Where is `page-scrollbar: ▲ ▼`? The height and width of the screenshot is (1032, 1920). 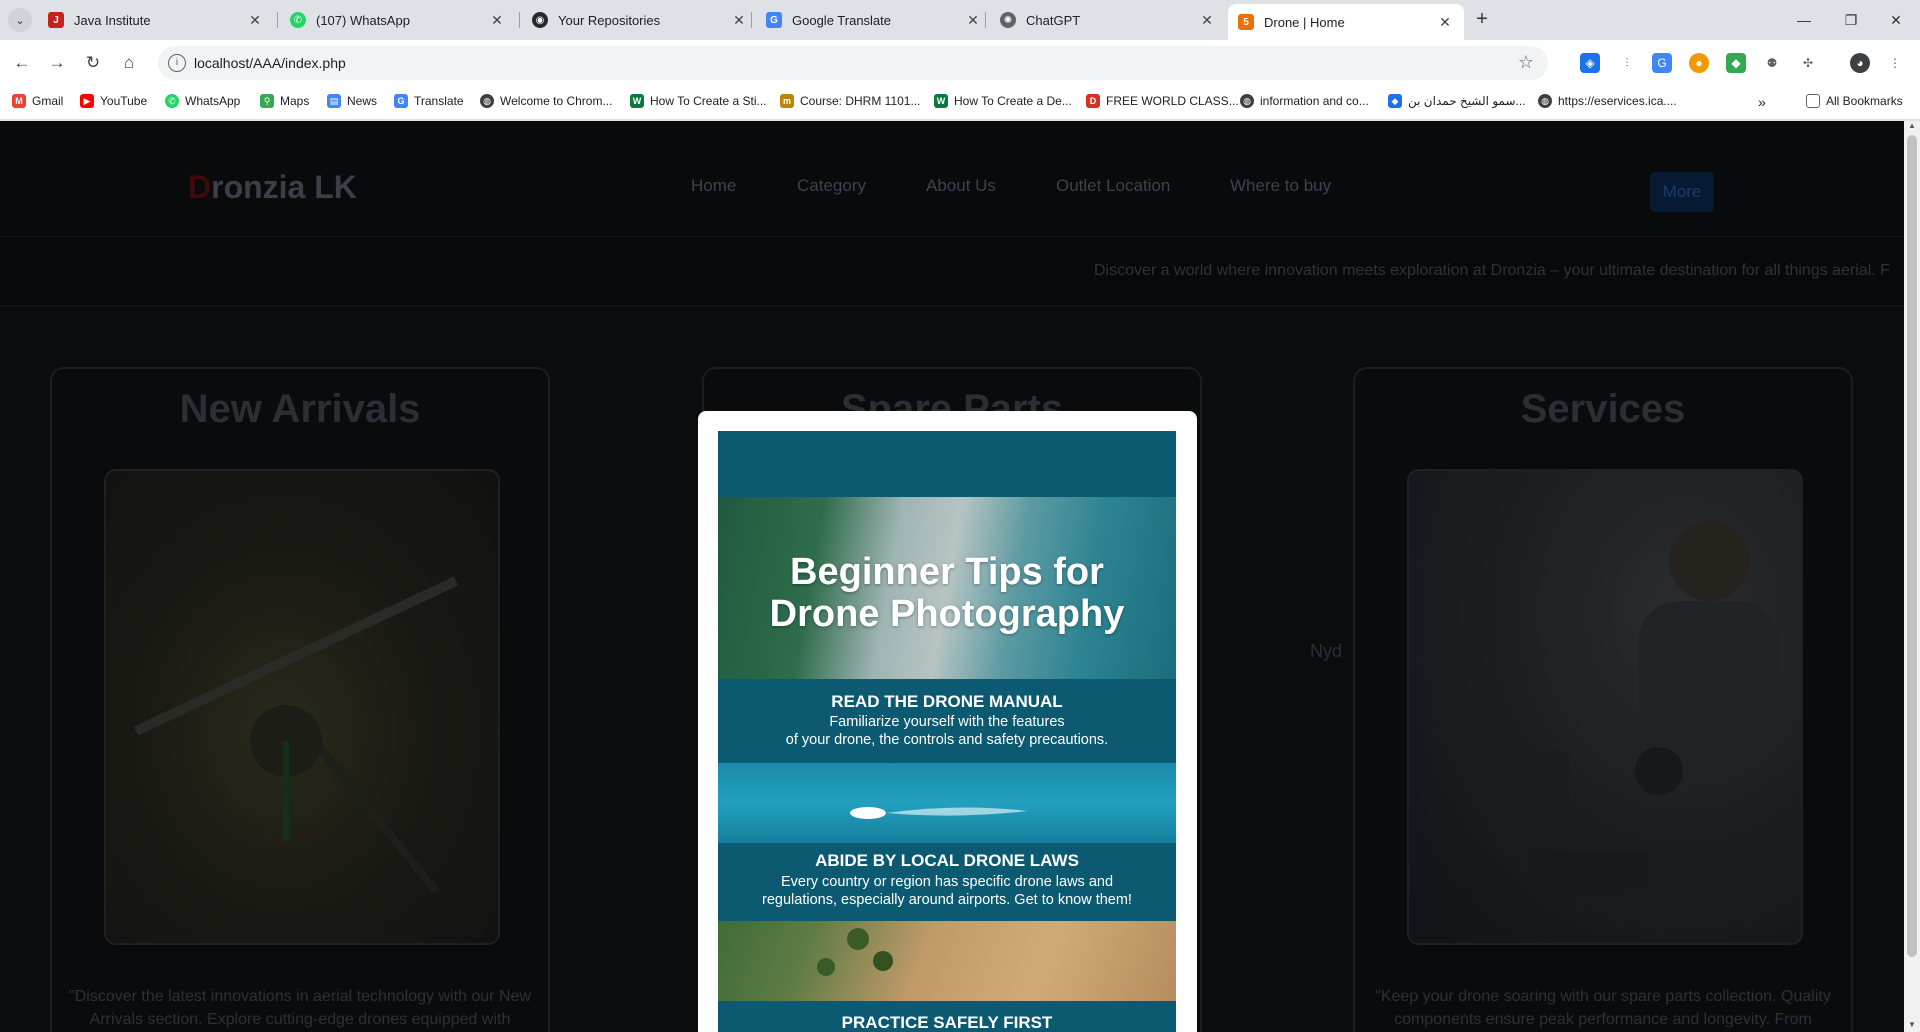
page-scrollbar: ▲ ▼ is located at coordinates (1912, 576).